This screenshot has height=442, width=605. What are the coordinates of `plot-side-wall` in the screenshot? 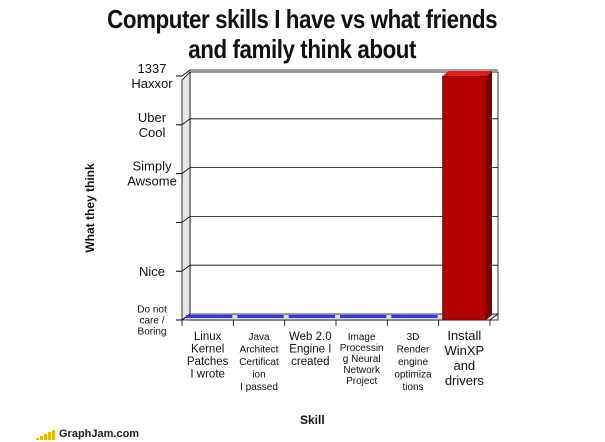 It's located at (186, 196).